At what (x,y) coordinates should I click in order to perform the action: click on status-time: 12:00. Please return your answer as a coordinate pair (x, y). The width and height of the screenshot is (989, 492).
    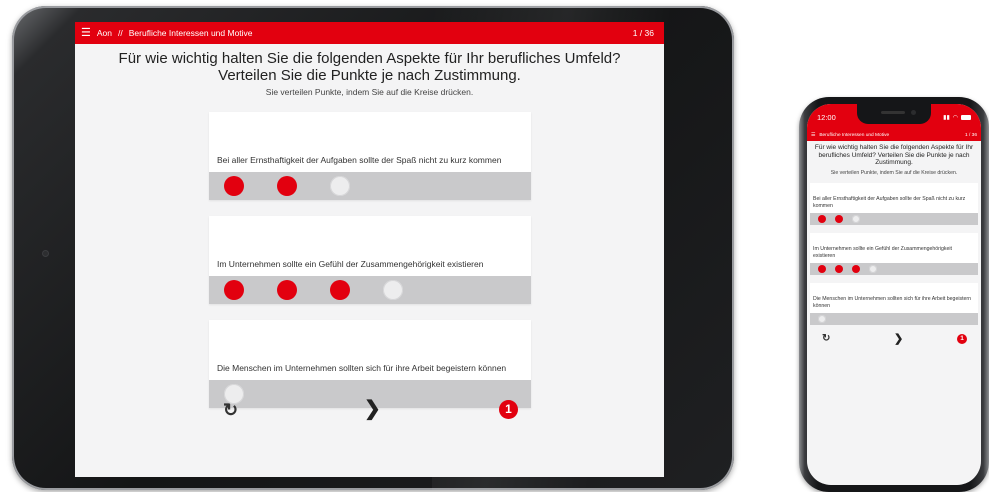
    Looking at the image, I should click on (826, 117).